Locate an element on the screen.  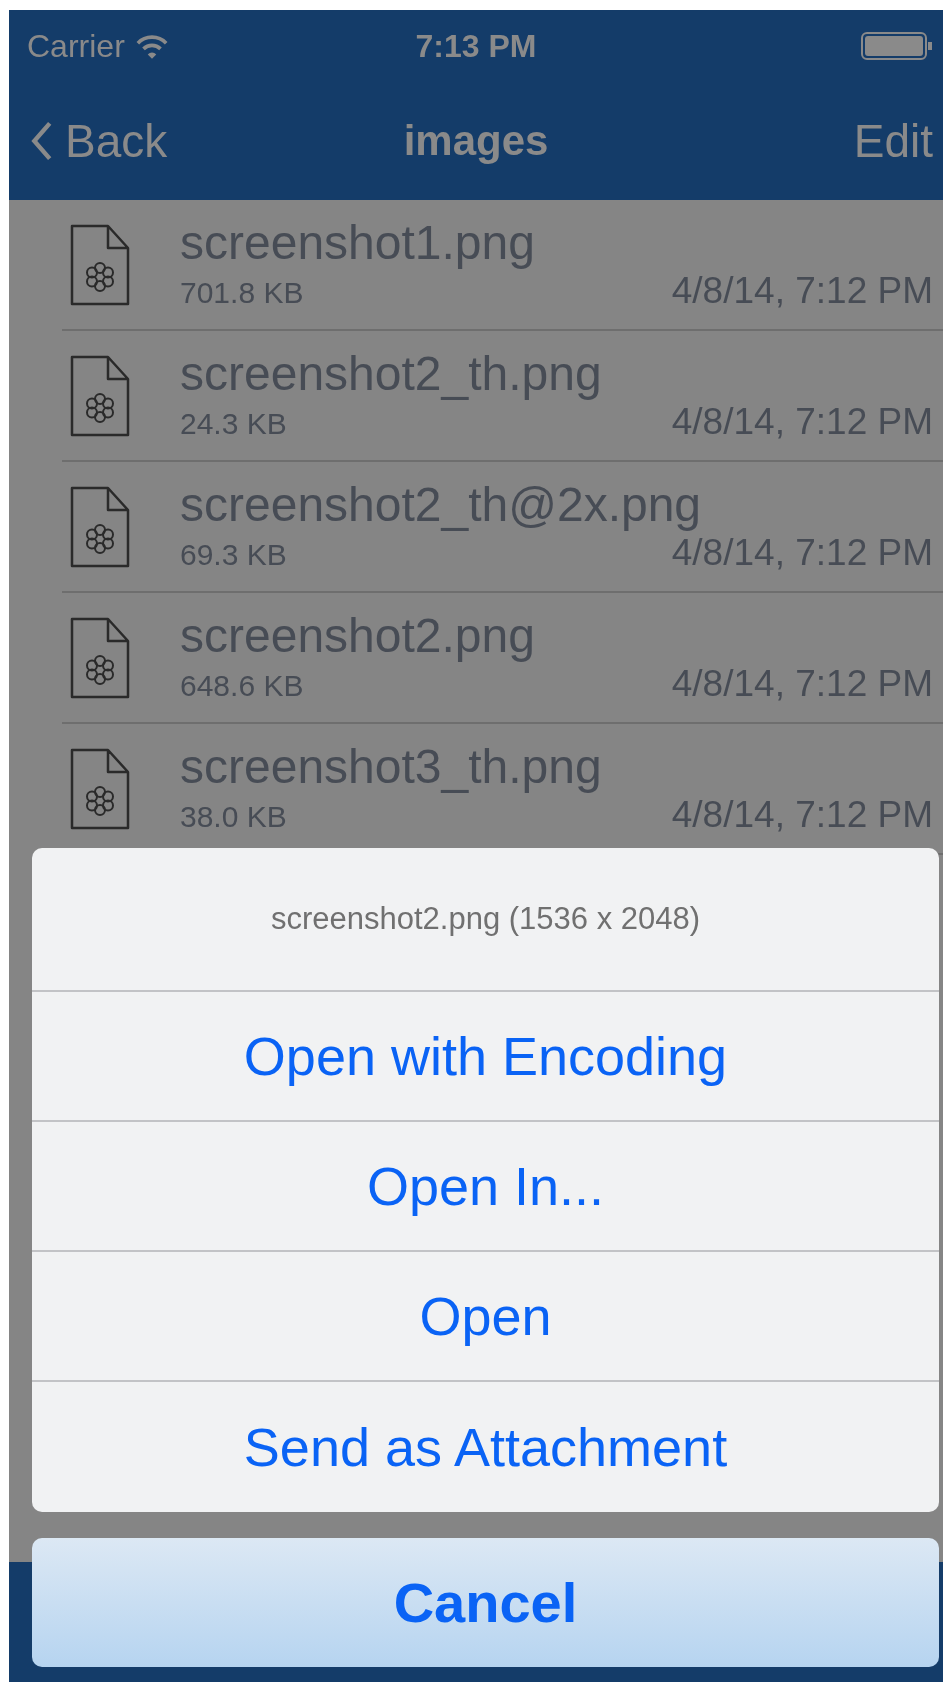
file-name: screenshot2_th@2x.png is located at coordinates (441, 505).